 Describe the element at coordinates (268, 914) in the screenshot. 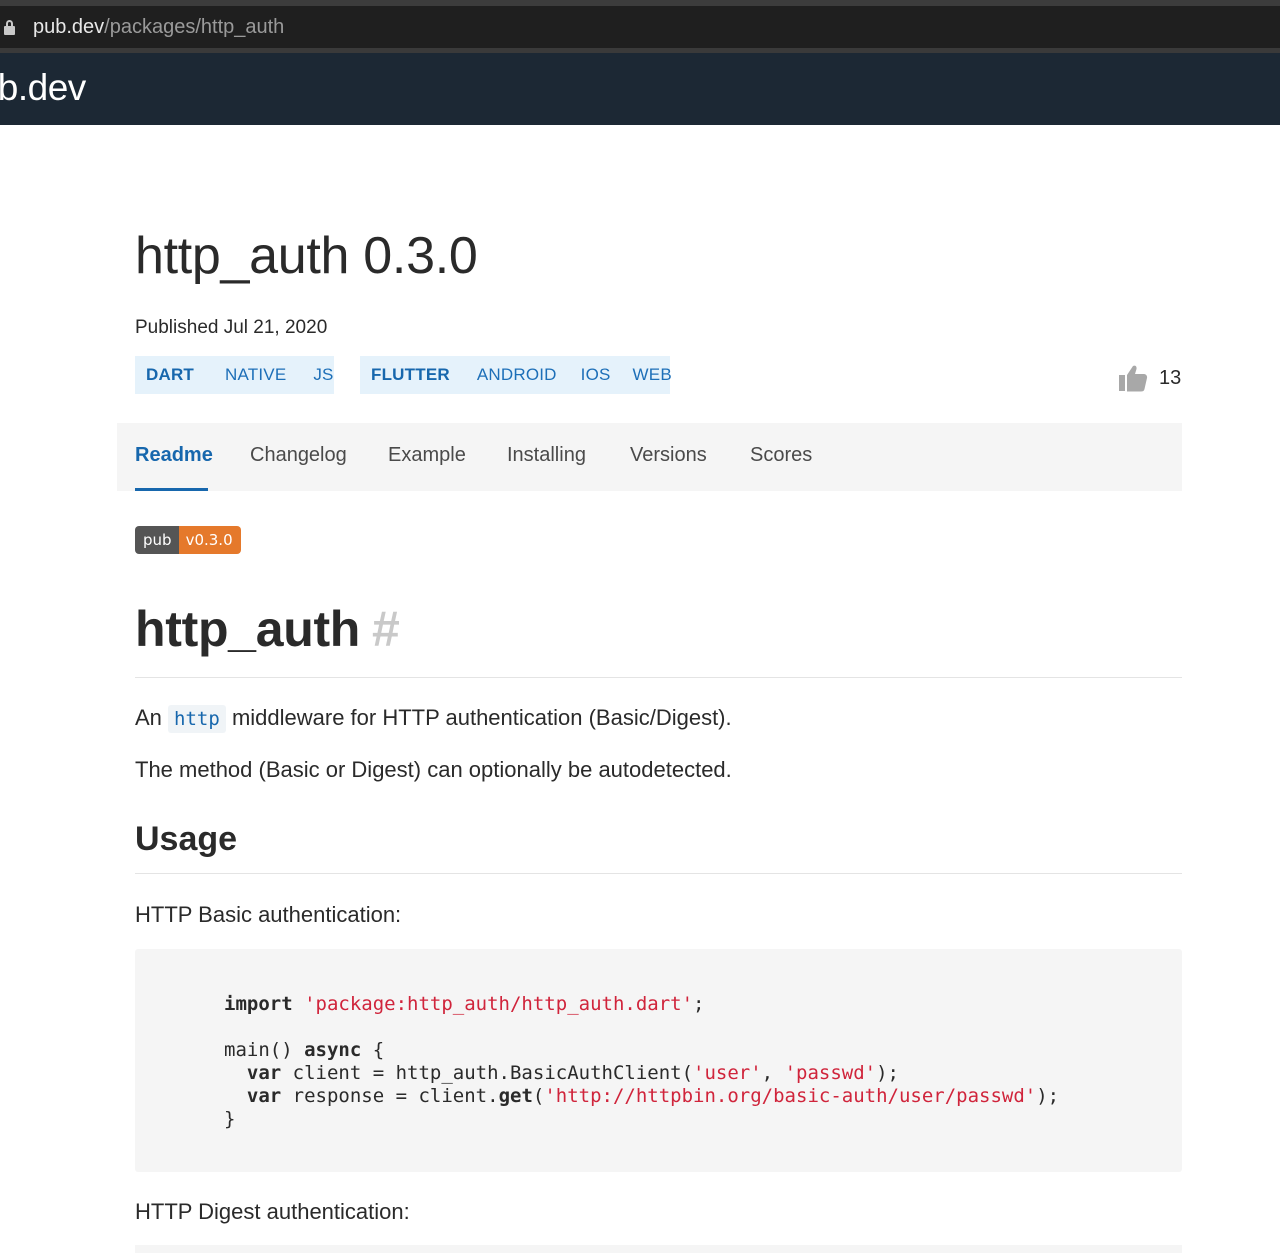

I see `basic-auth-heading: HTTP Basic authentication:` at that location.